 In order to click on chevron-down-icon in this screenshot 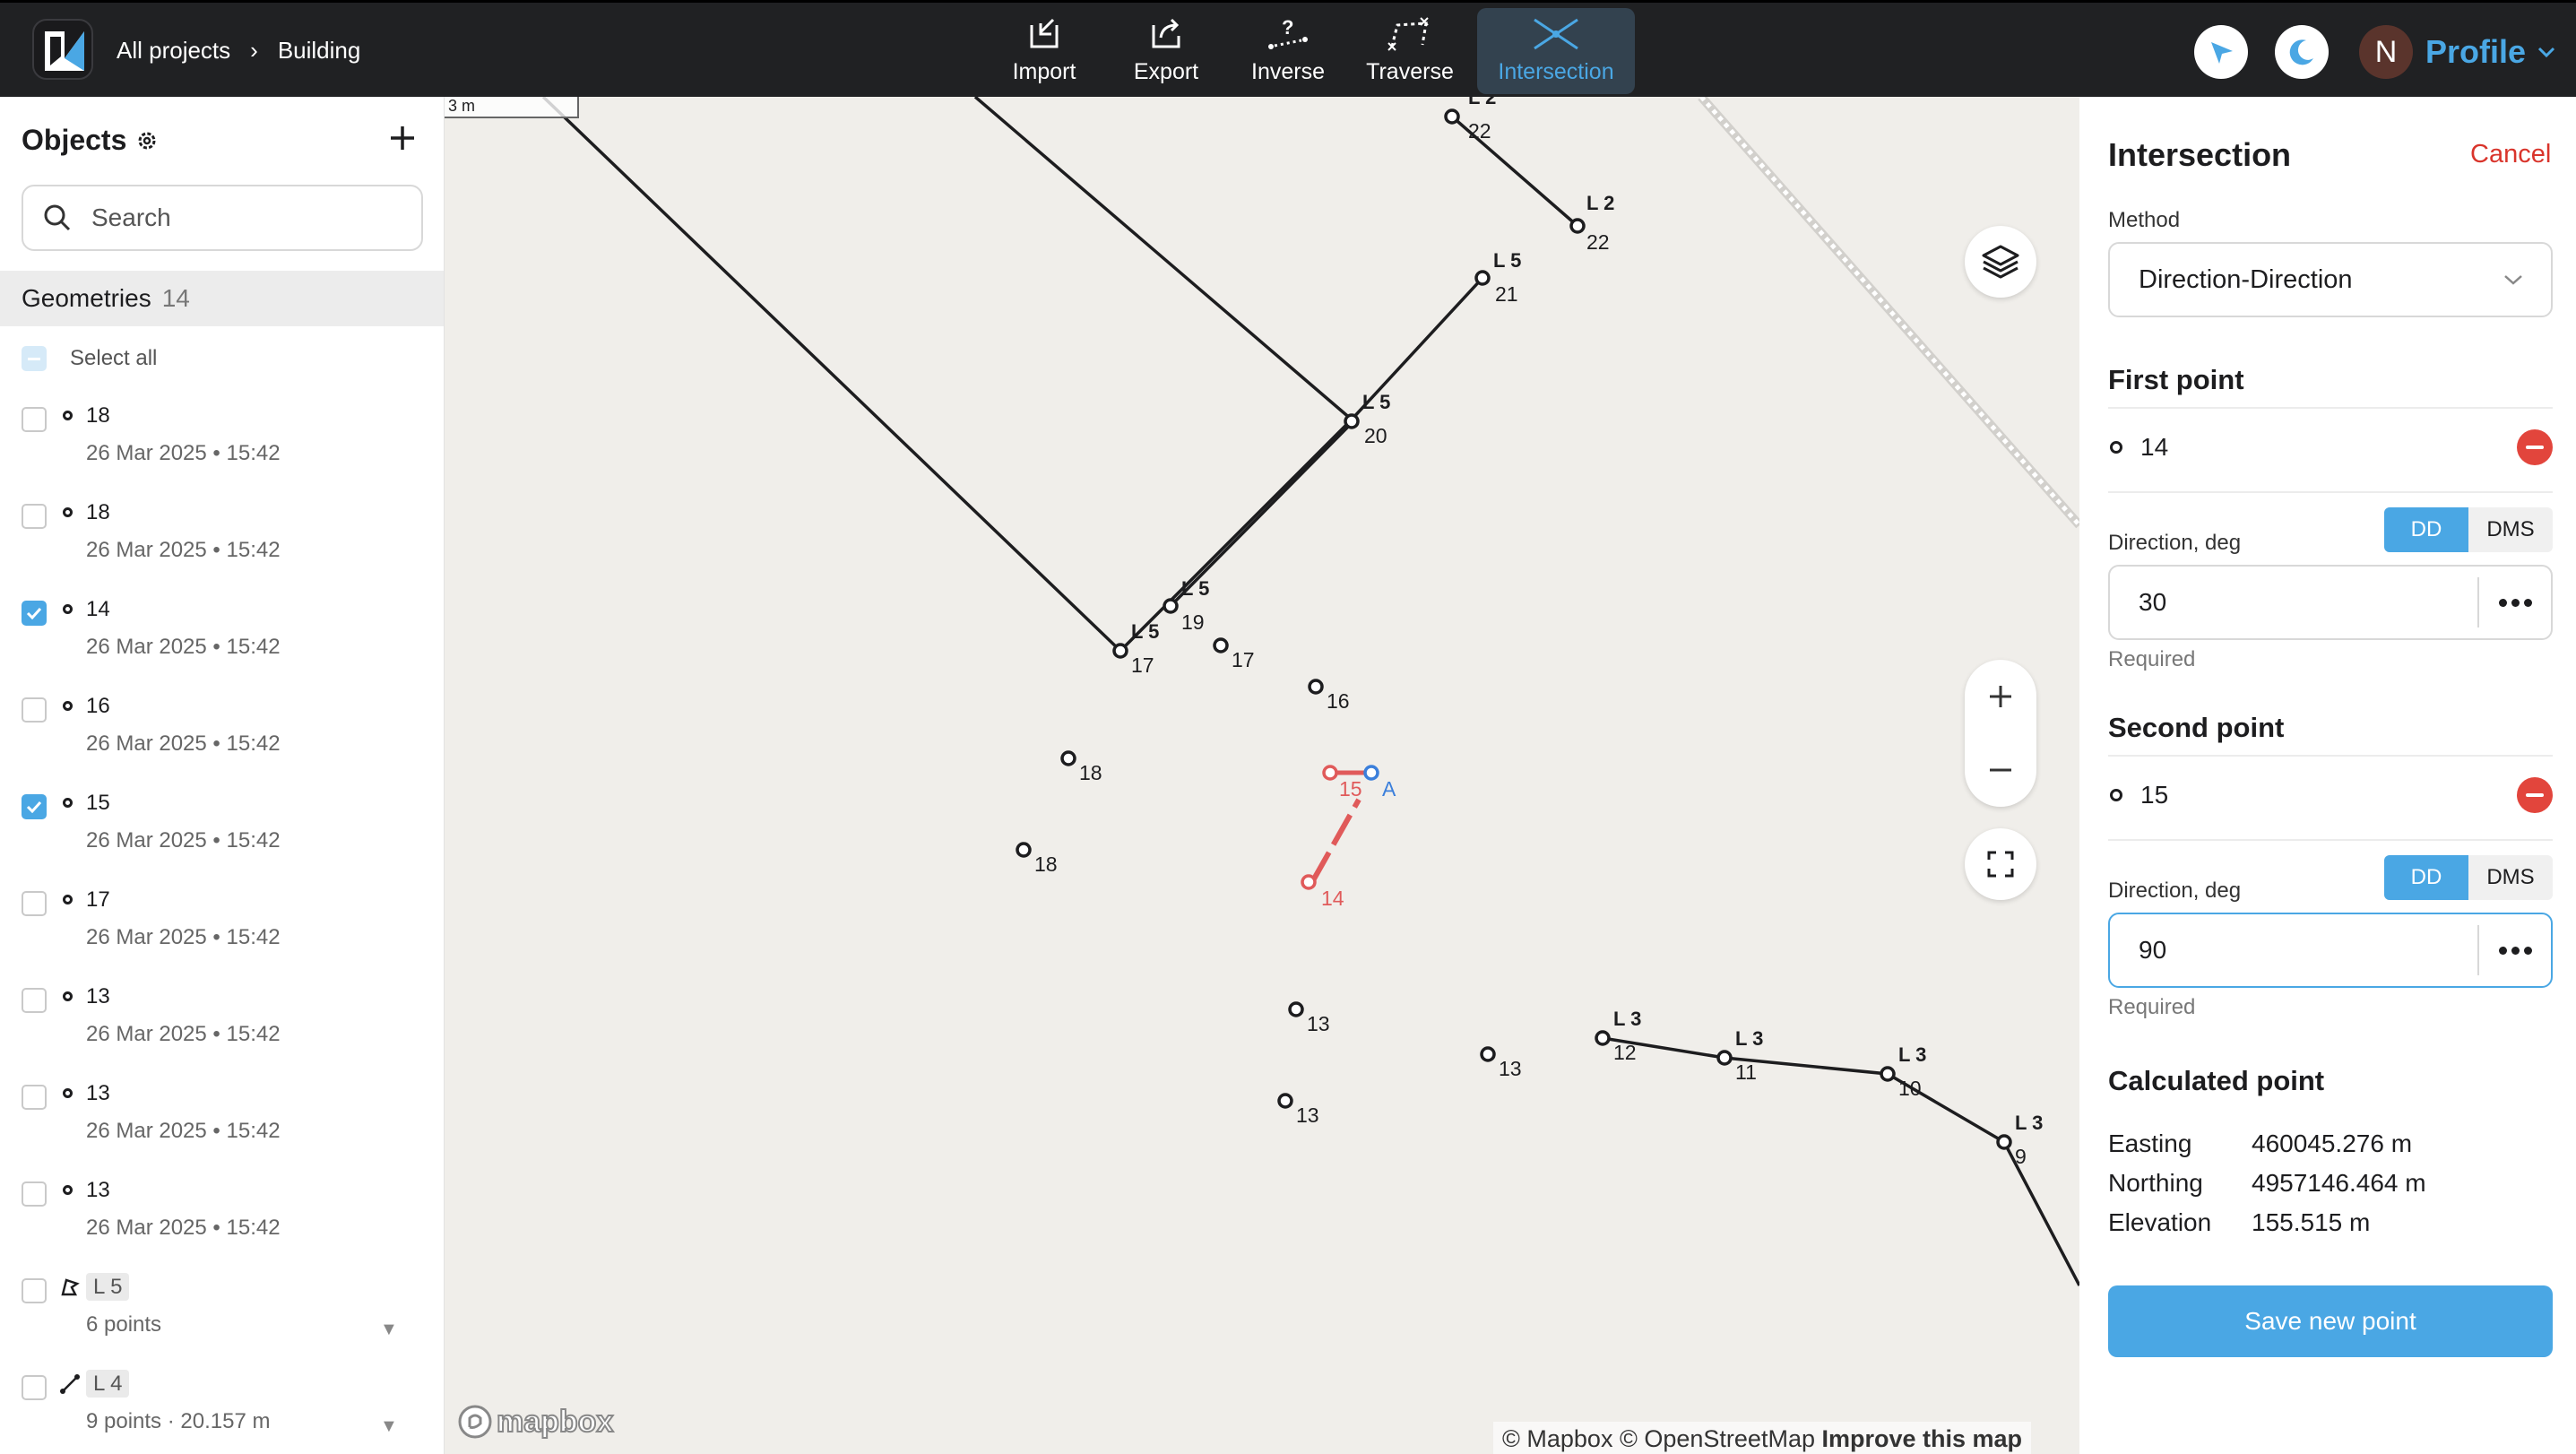, I will do `click(2546, 52)`.